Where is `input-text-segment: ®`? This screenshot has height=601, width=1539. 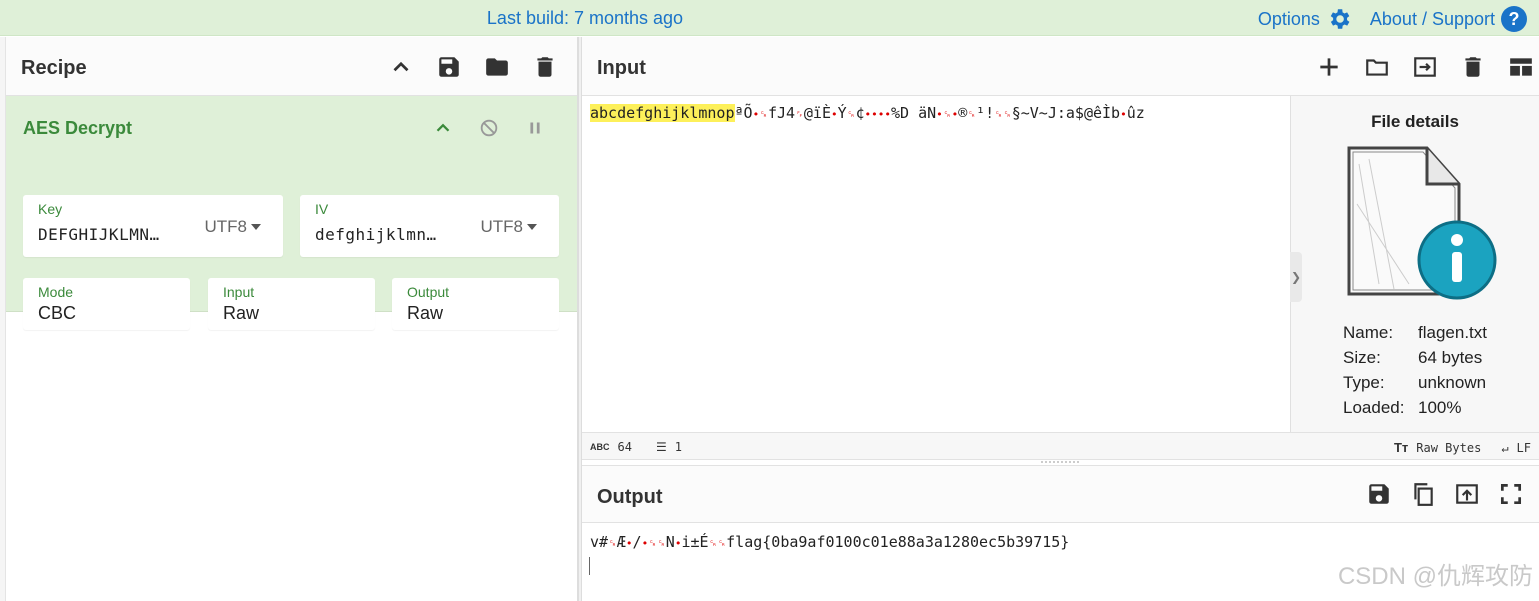
input-text-segment: ® is located at coordinates (963, 113).